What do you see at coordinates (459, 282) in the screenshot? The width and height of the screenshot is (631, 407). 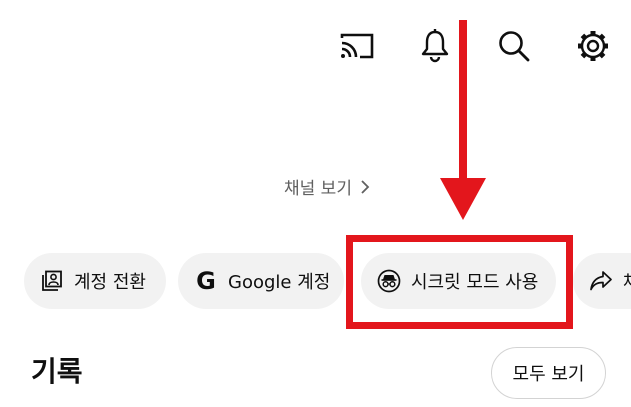 I see `annotation-highlight-box` at bounding box center [459, 282].